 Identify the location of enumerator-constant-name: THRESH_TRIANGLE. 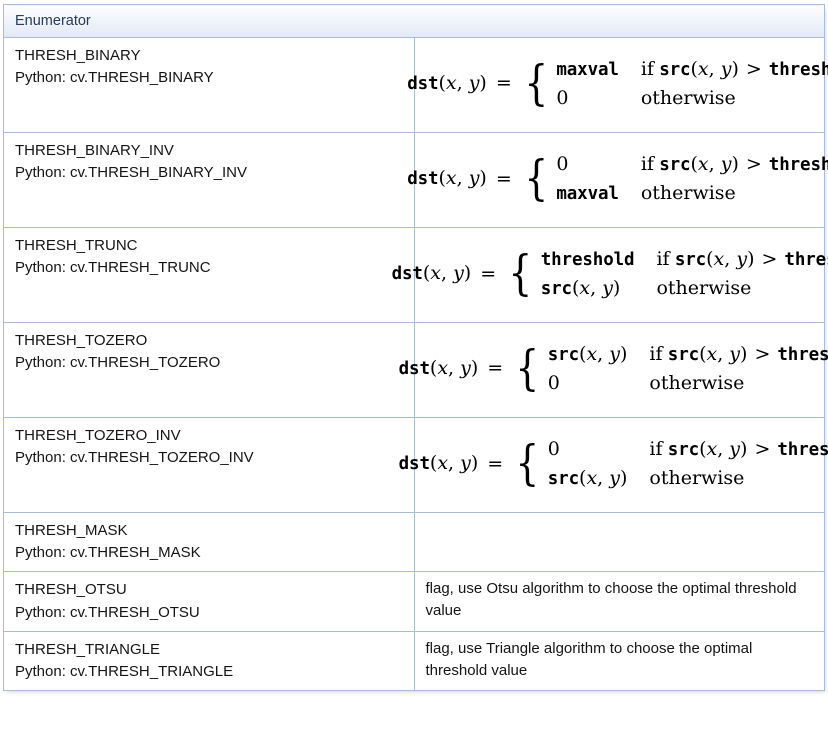
(88, 649).